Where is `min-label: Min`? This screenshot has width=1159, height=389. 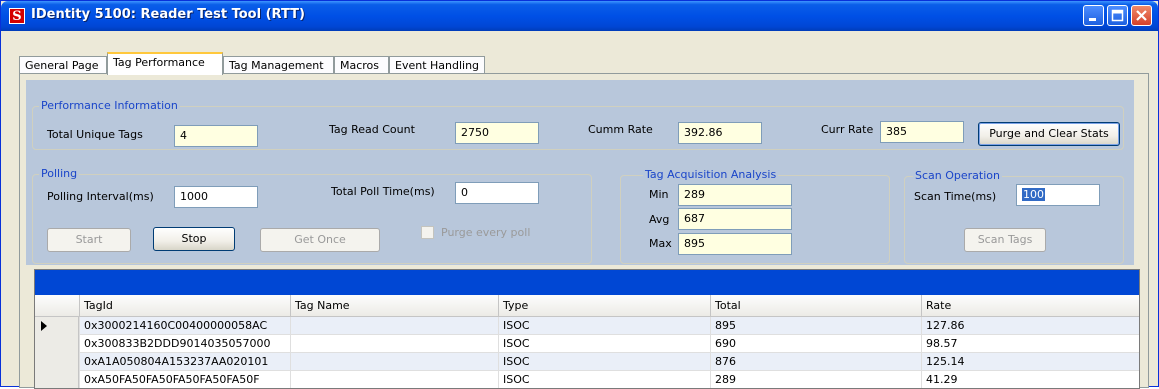 min-label: Min is located at coordinates (659, 194).